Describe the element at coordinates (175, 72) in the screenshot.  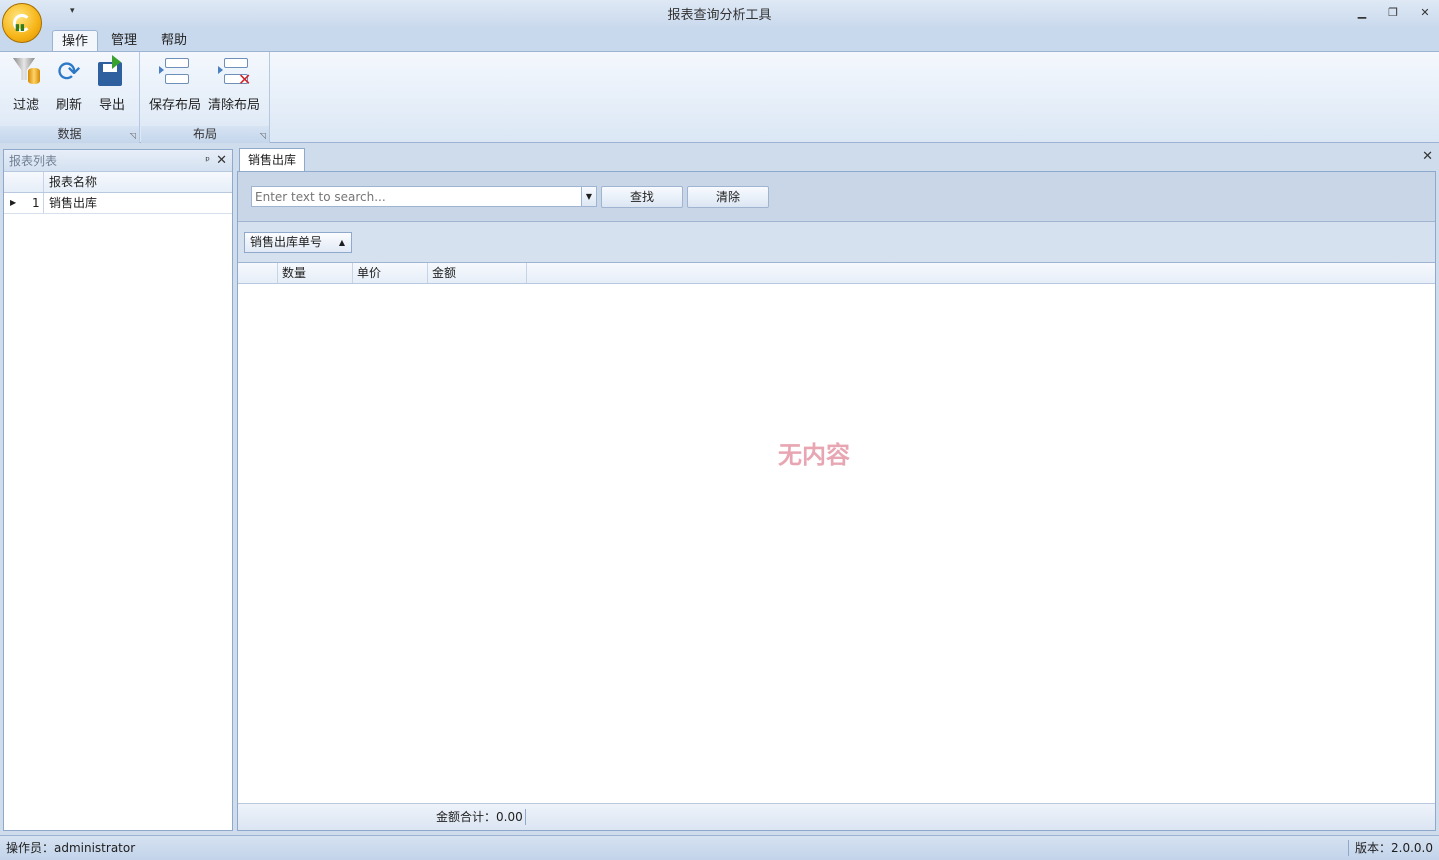
I see `save-layout-icon` at that location.